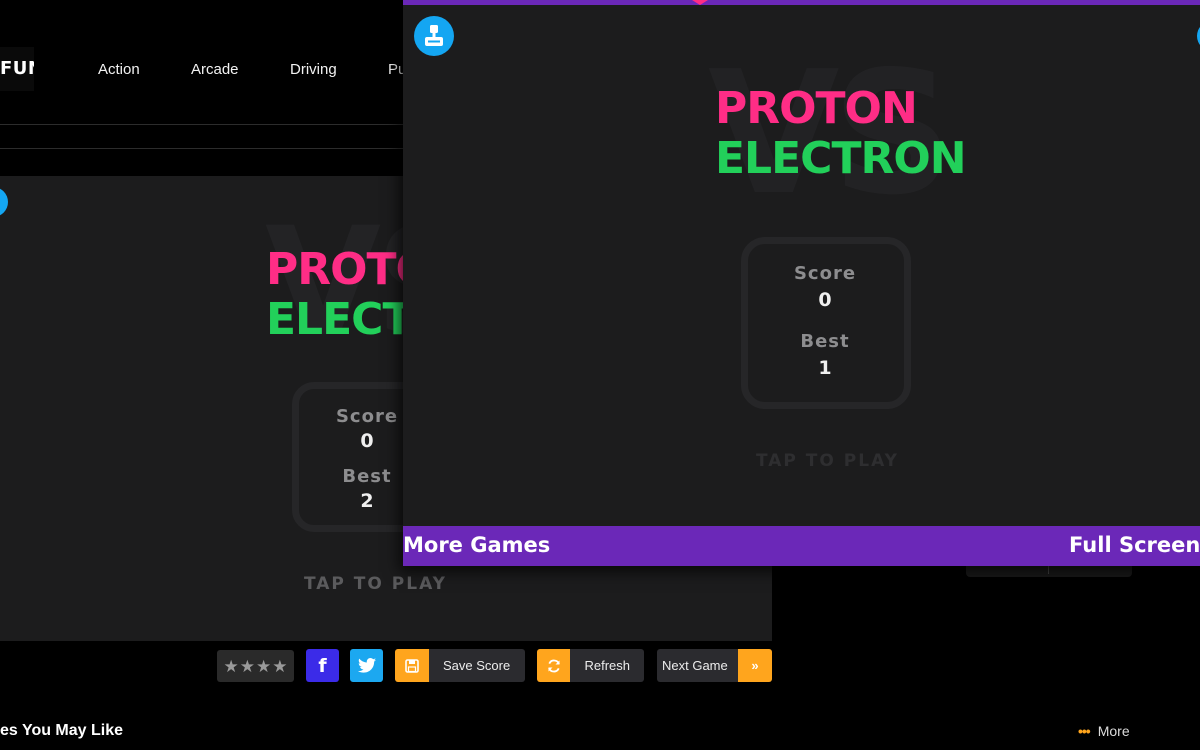 Image resolution: width=1200 pixels, height=750 pixels. What do you see at coordinates (476, 545) in the screenshot?
I see `more-games-link: More Games` at bounding box center [476, 545].